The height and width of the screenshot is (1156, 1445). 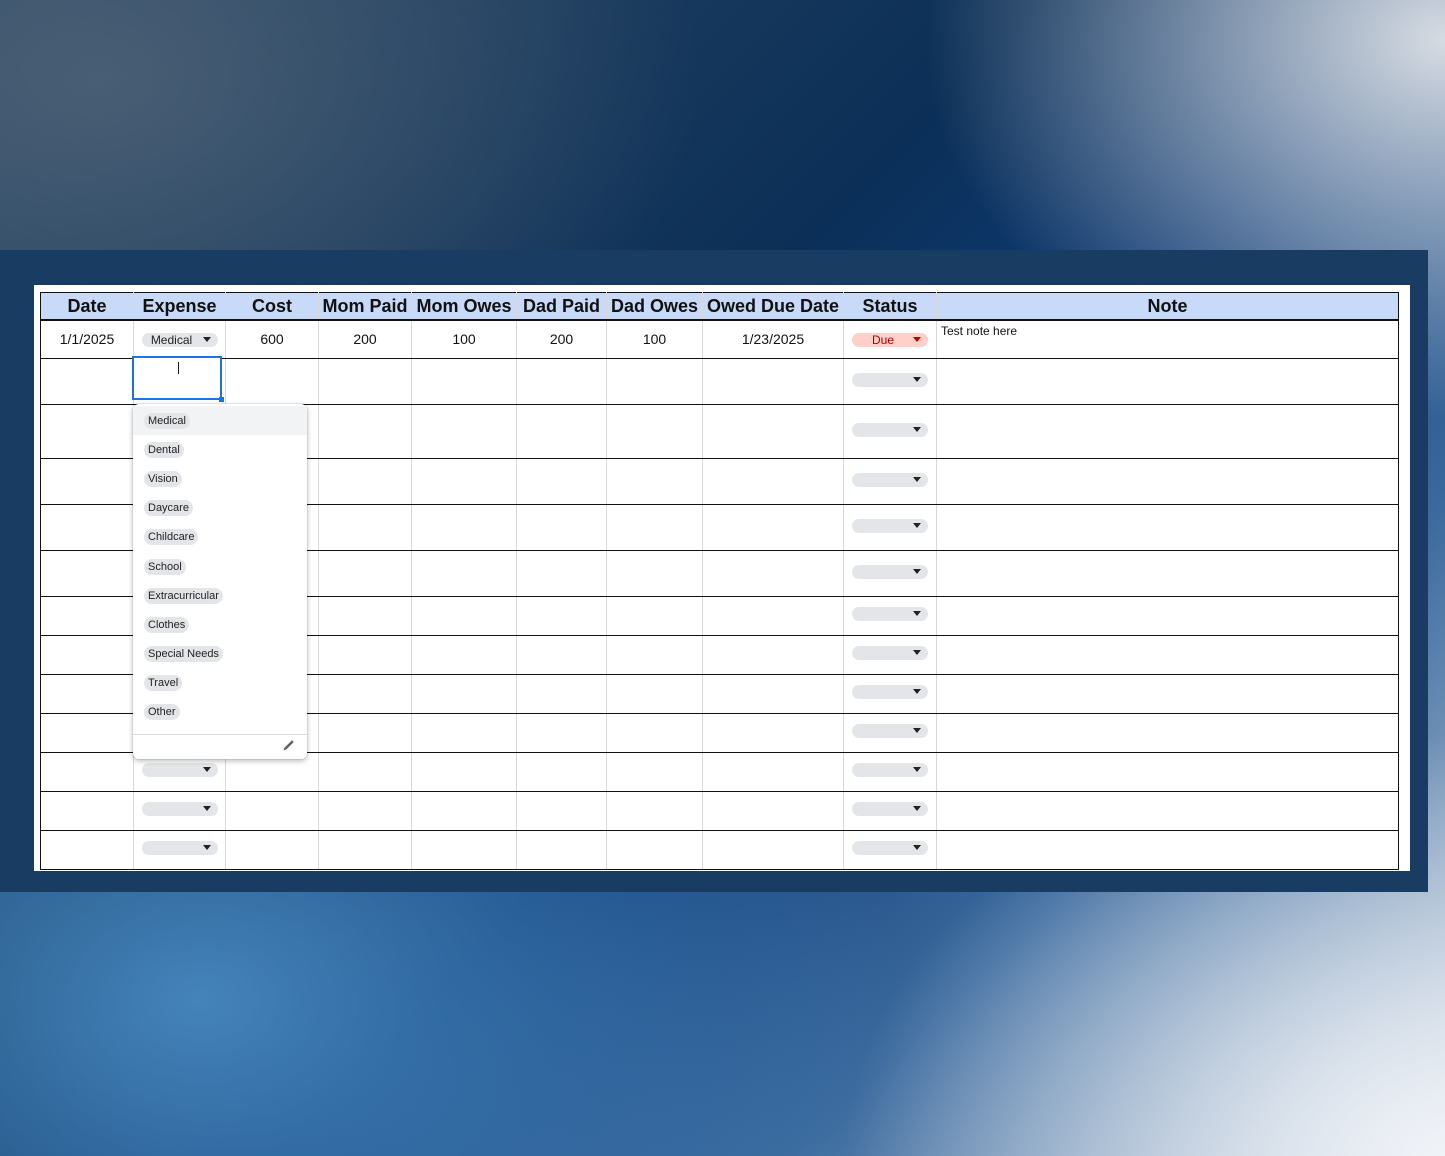 I want to click on status-cell: Due, so click(x=890, y=339).